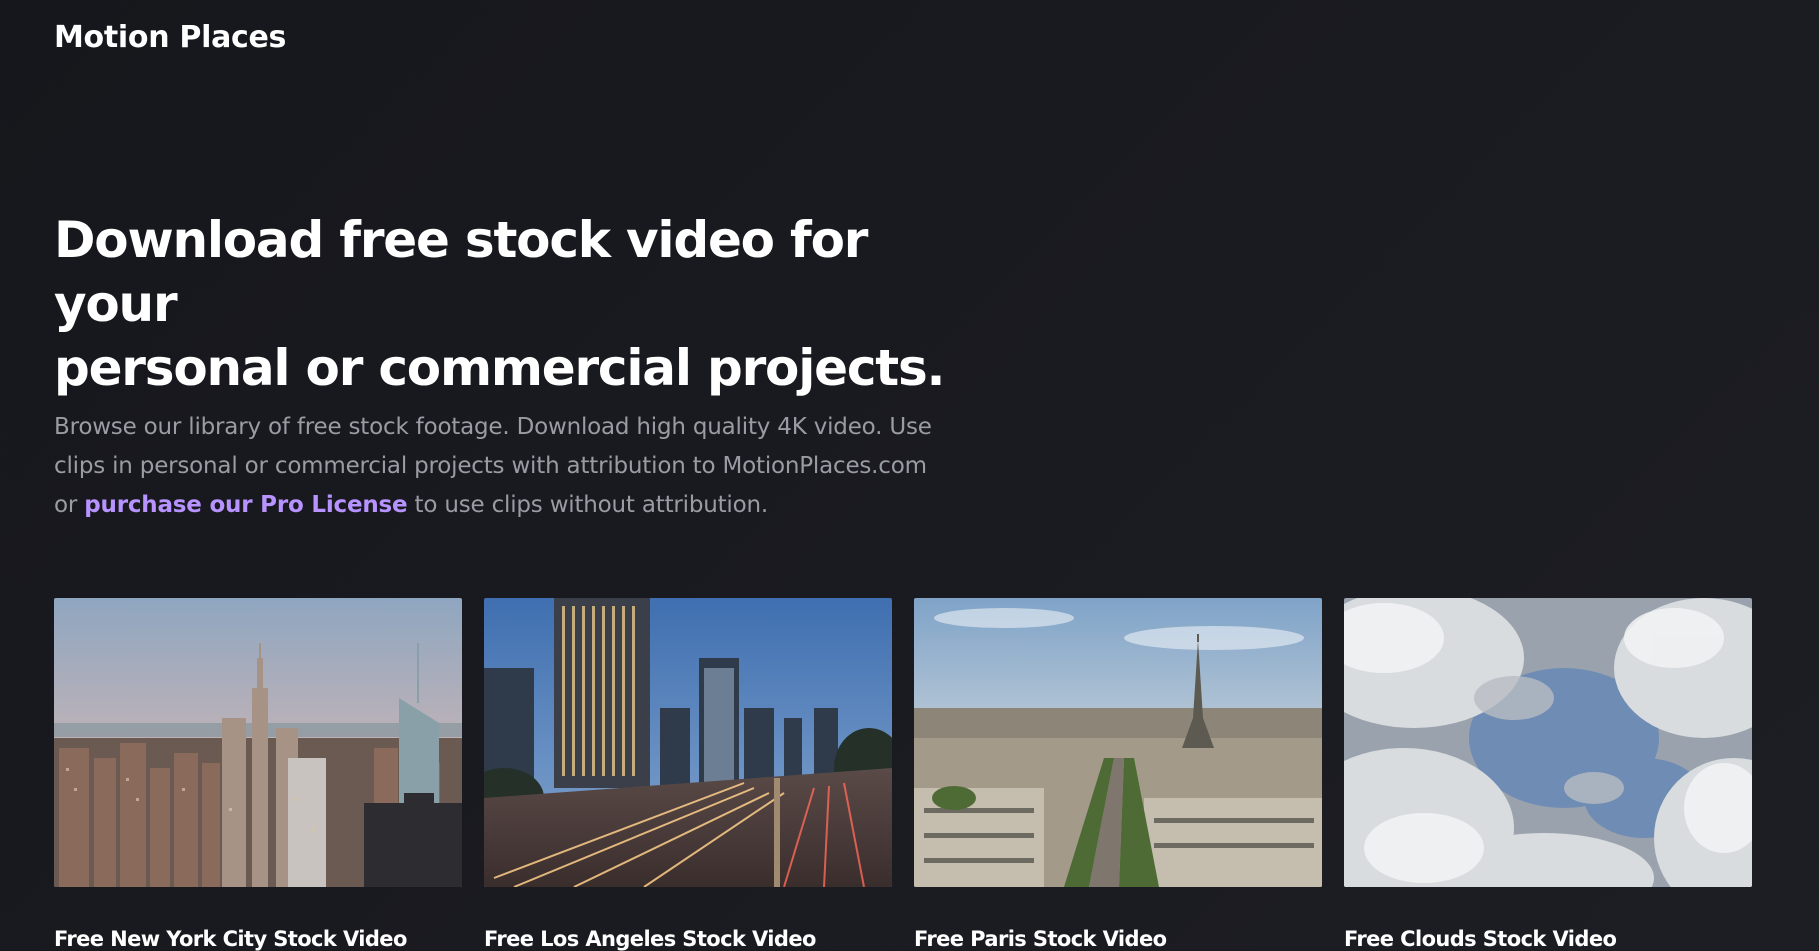 The width and height of the screenshot is (1819, 951). I want to click on hero-description-text-end: to use clips without attribution., so click(588, 505).